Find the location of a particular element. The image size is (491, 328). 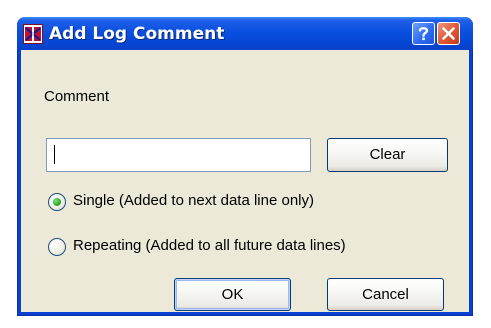

close-icon is located at coordinates (448, 33).